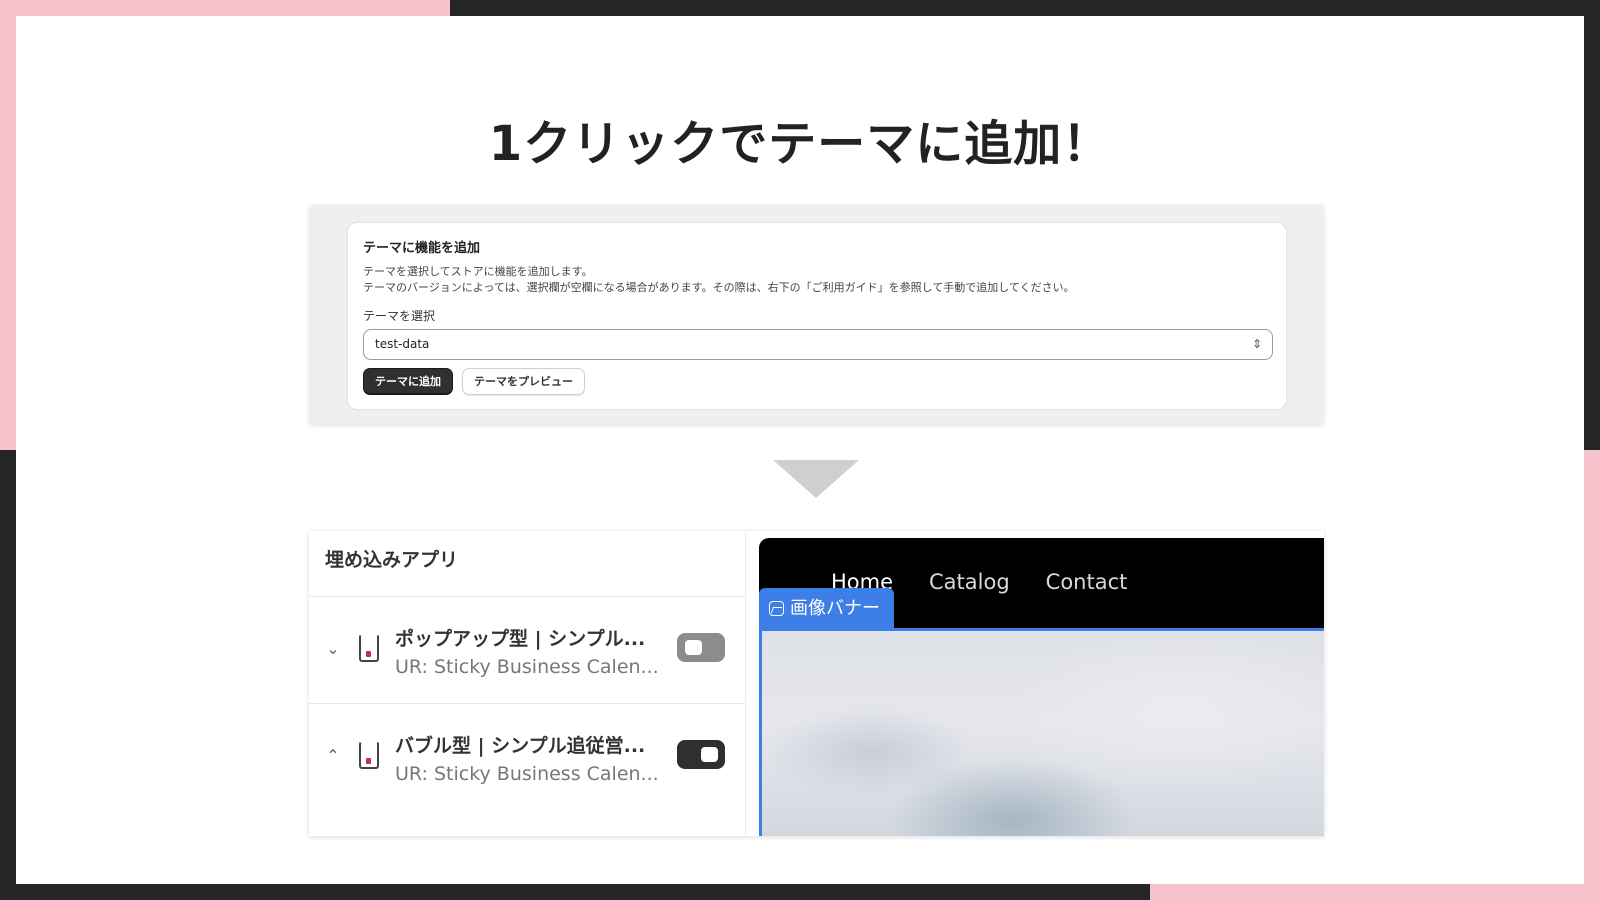 The image size is (1600, 900). What do you see at coordinates (402, 344) in the screenshot?
I see `theme-select-value: test-data` at bounding box center [402, 344].